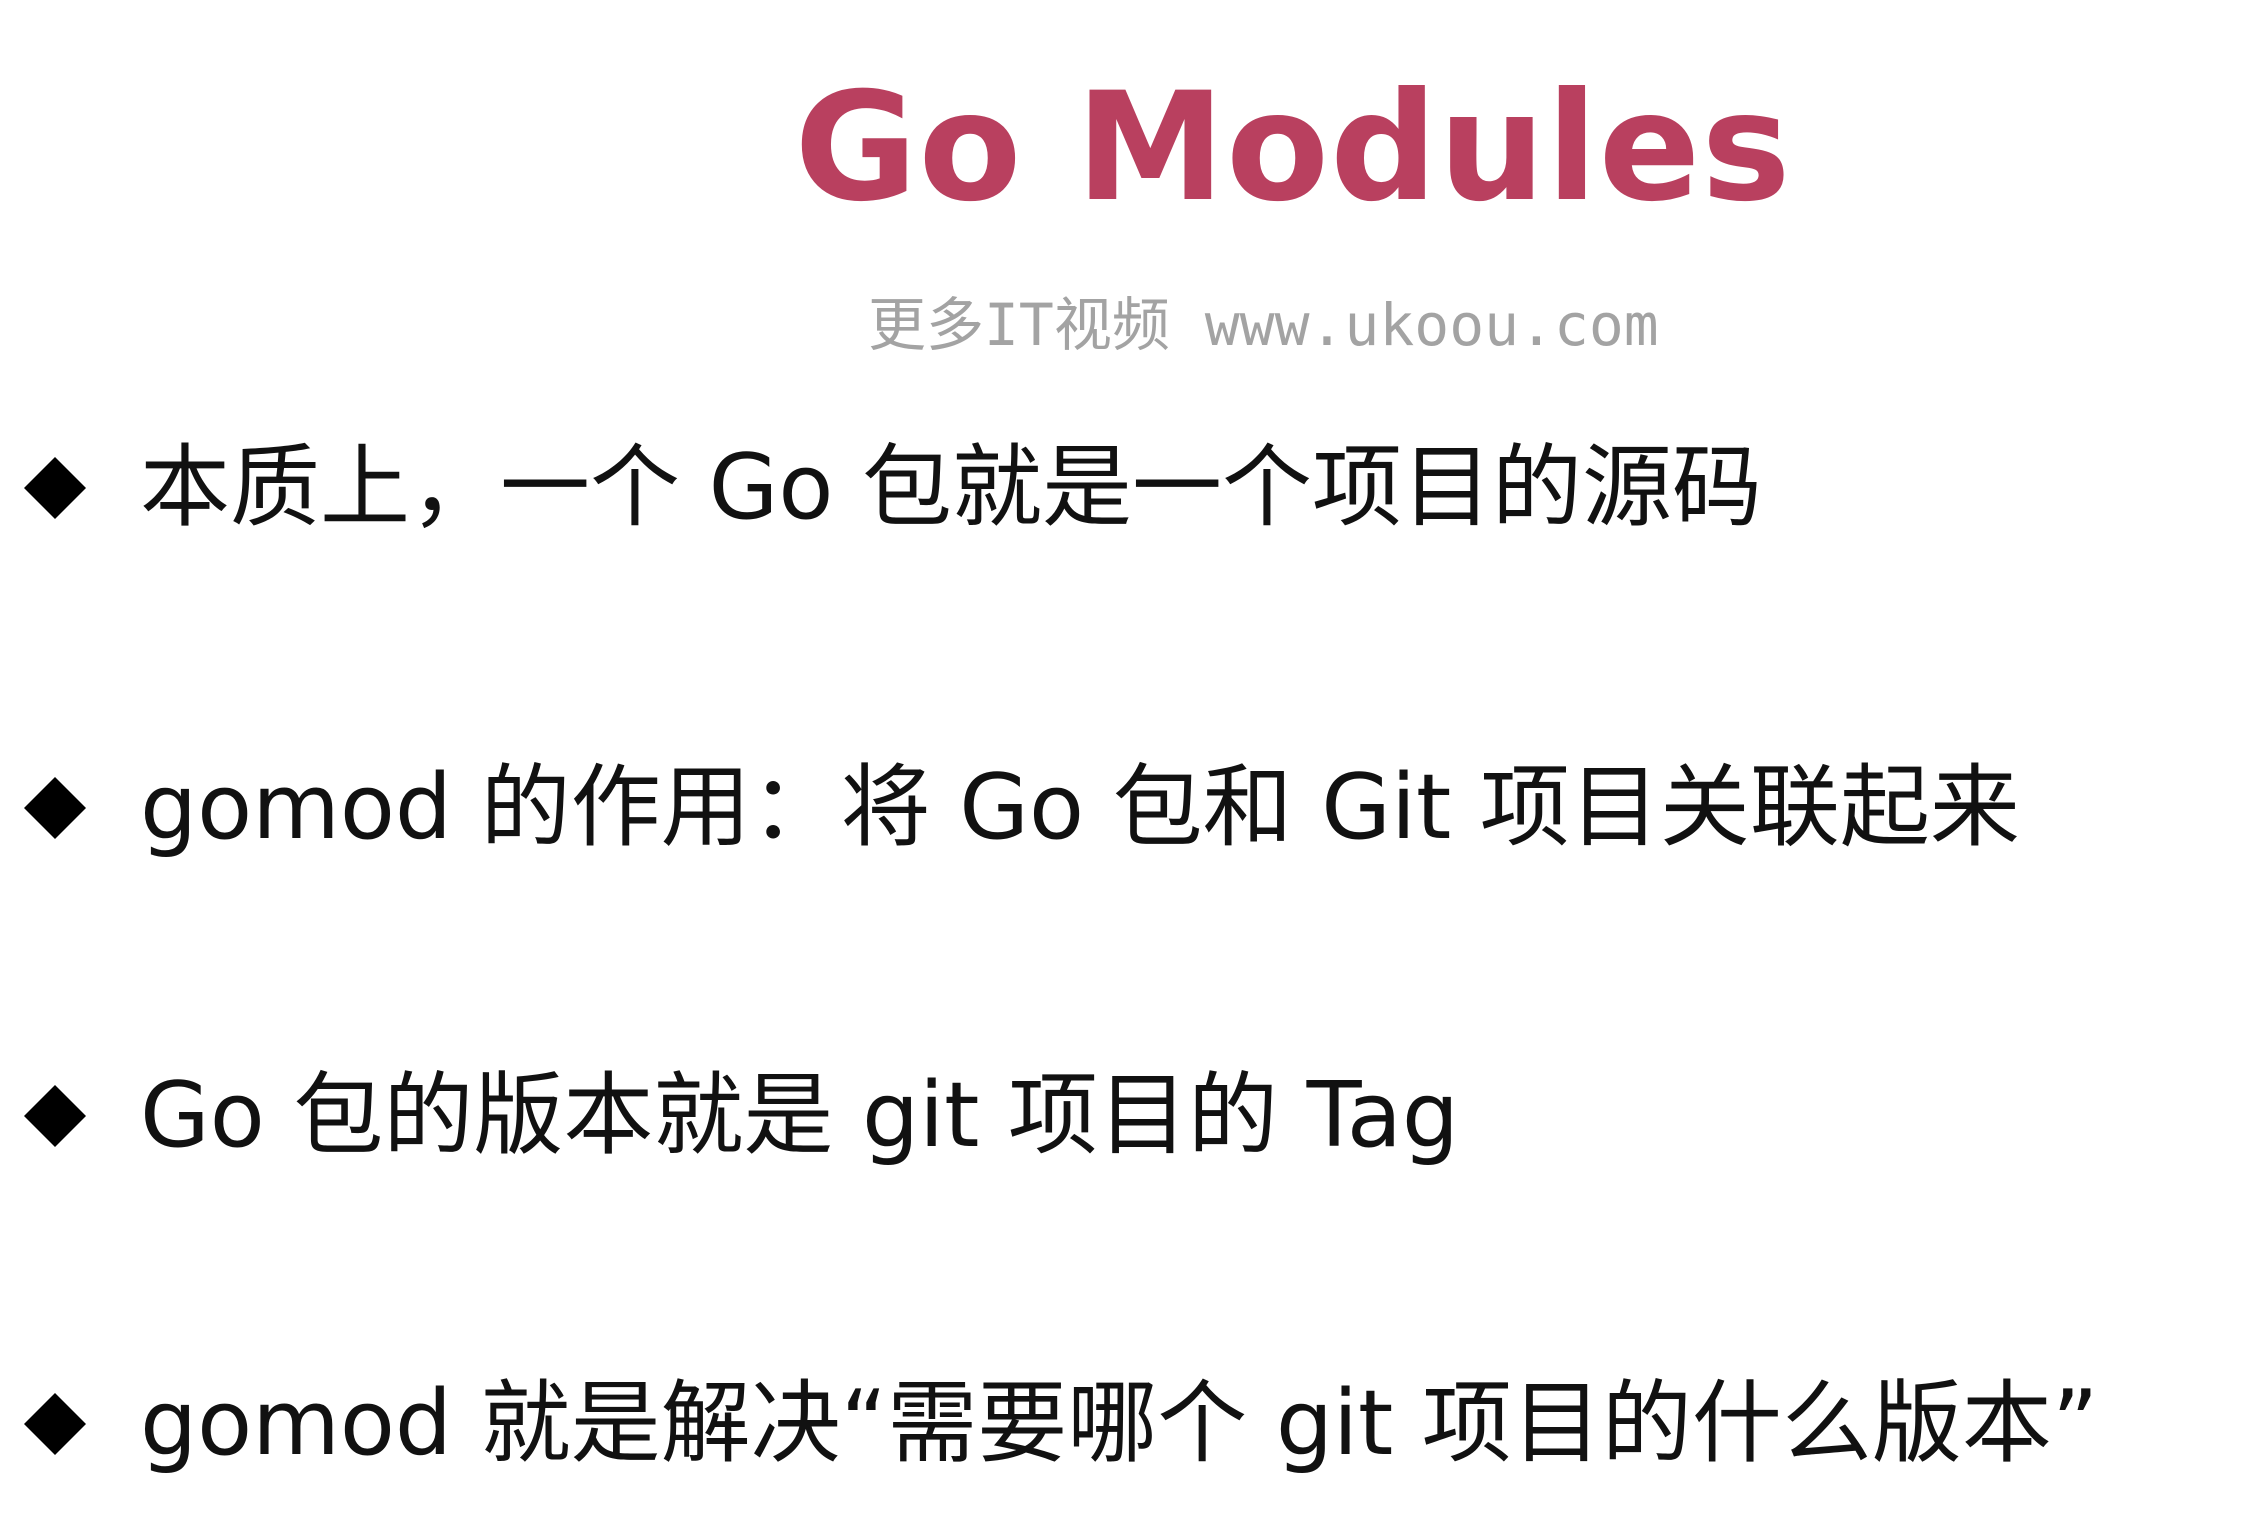  I want to click on bullet-item: Go 包的版本就是 git 项目的 Tag, so click(738, 1116).